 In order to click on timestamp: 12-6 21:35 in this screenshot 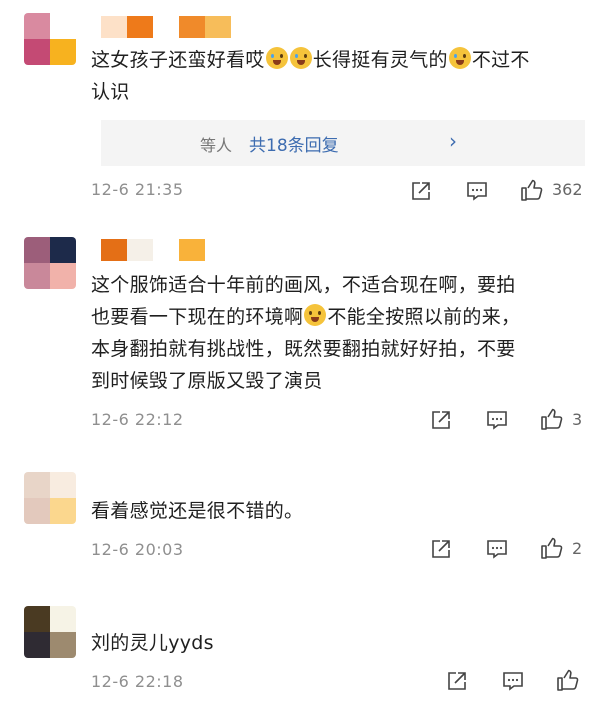, I will do `click(137, 189)`.